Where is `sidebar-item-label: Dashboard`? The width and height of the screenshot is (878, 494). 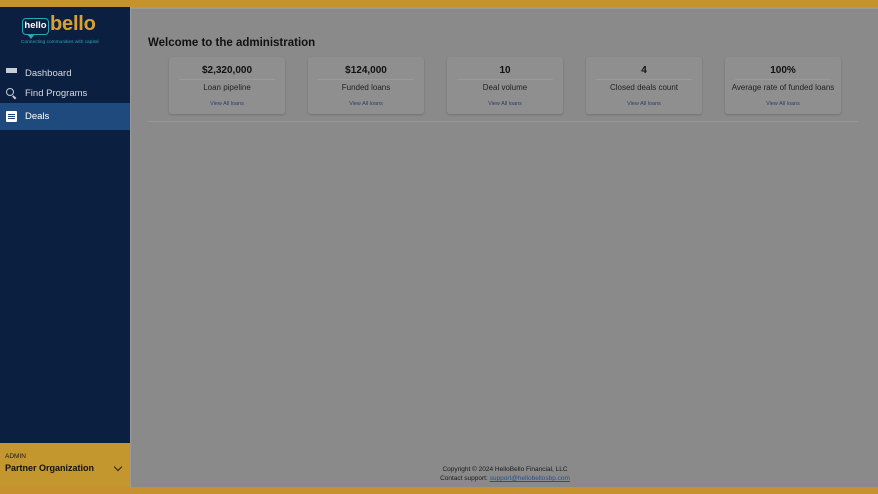 sidebar-item-label: Dashboard is located at coordinates (48, 73).